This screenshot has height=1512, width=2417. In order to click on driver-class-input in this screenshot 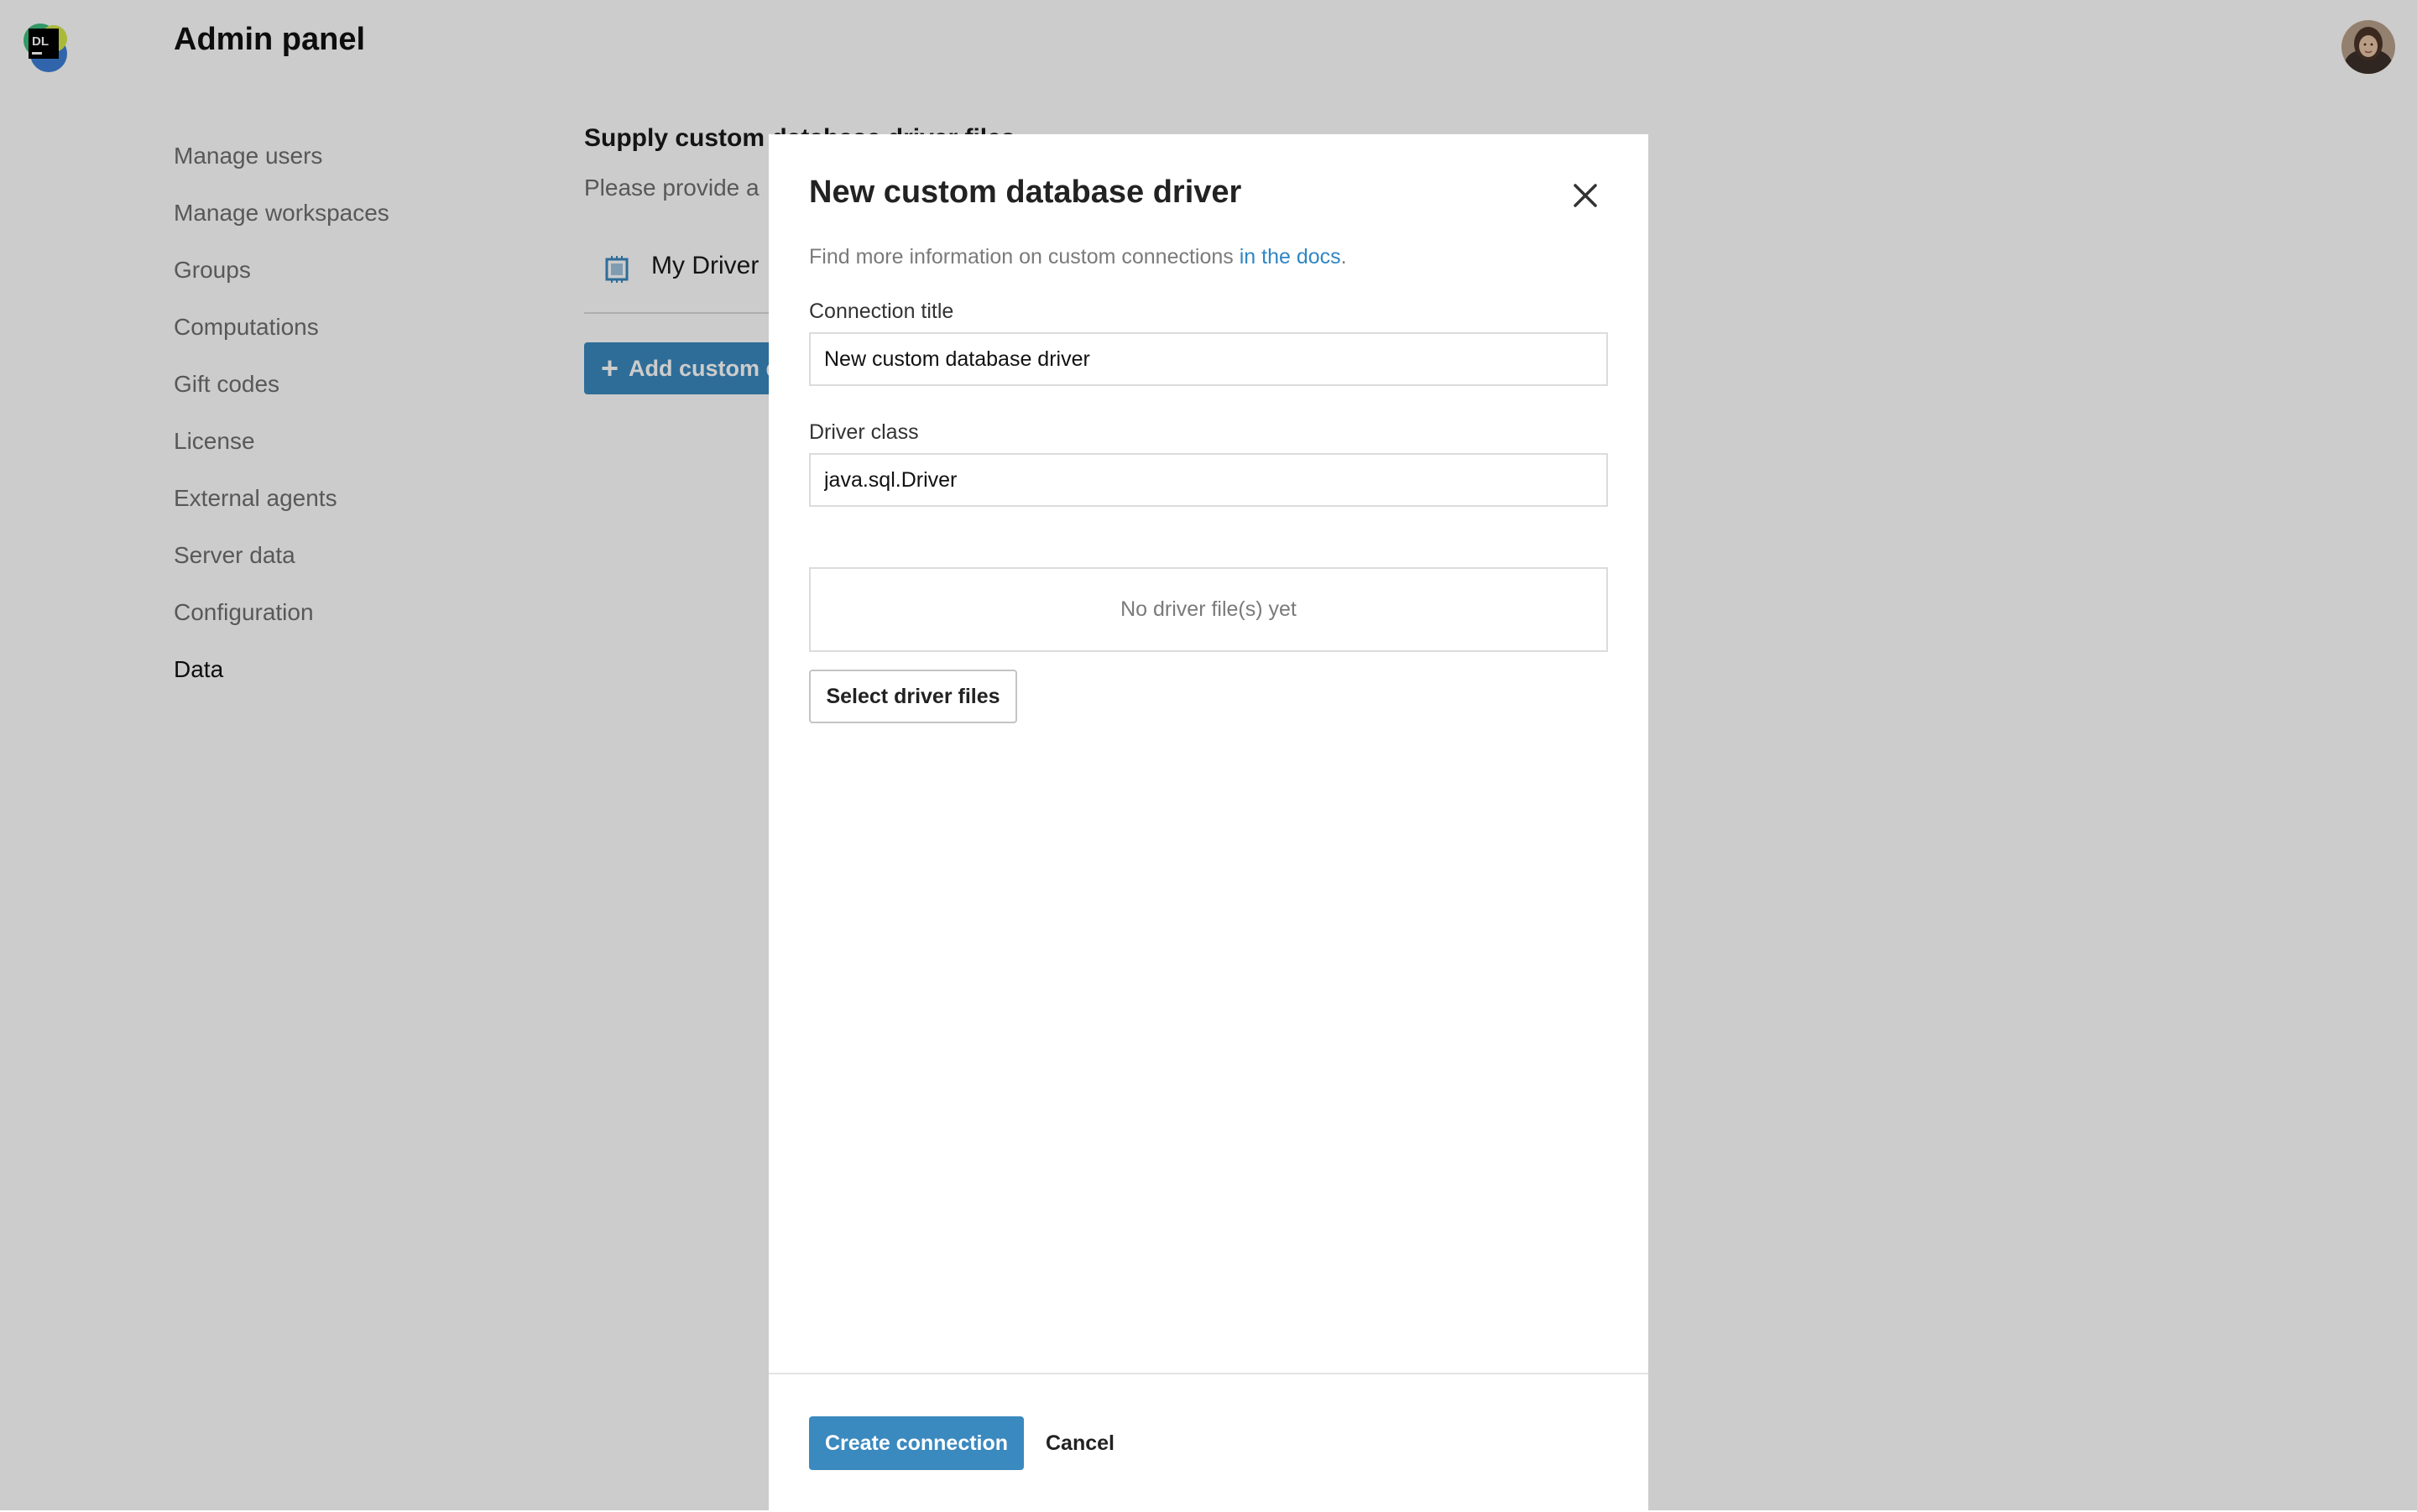, I will do `click(1208, 480)`.